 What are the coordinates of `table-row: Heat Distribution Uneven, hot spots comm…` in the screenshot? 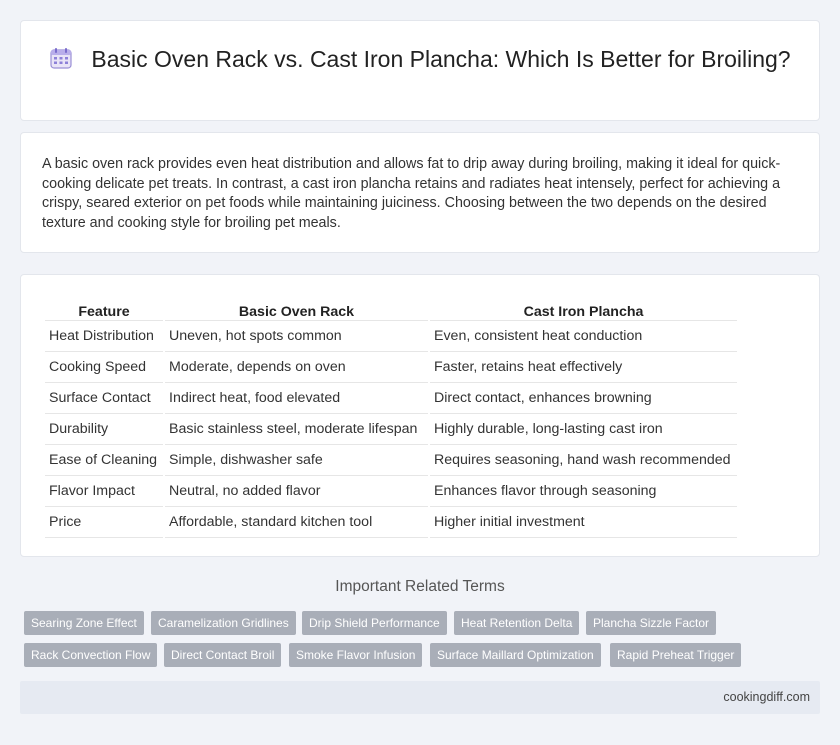 It's located at (391, 336).